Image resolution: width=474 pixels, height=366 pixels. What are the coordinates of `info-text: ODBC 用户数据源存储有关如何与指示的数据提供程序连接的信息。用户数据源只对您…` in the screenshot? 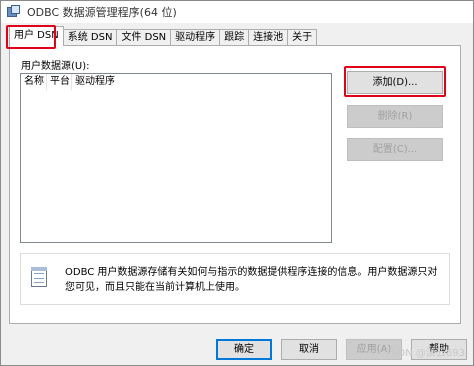 It's located at (251, 280).